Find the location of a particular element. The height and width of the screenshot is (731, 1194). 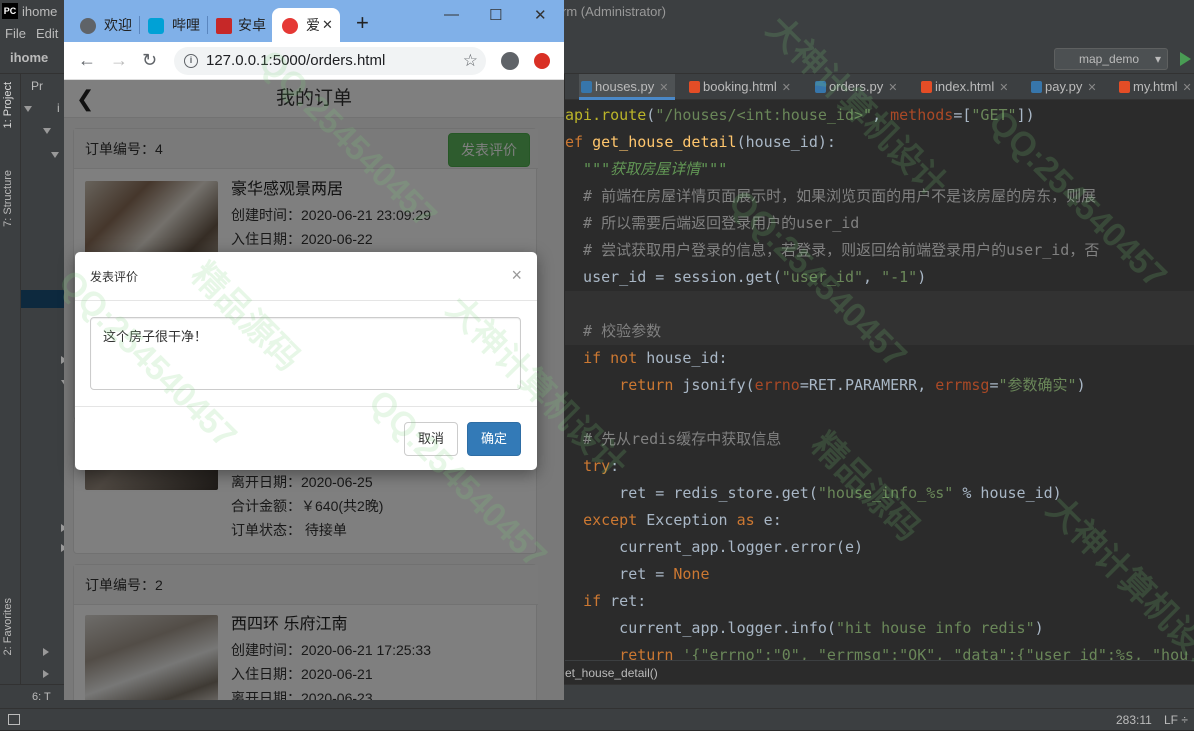

editor-tab-booking: booking.html ✕ is located at coordinates (742, 87).